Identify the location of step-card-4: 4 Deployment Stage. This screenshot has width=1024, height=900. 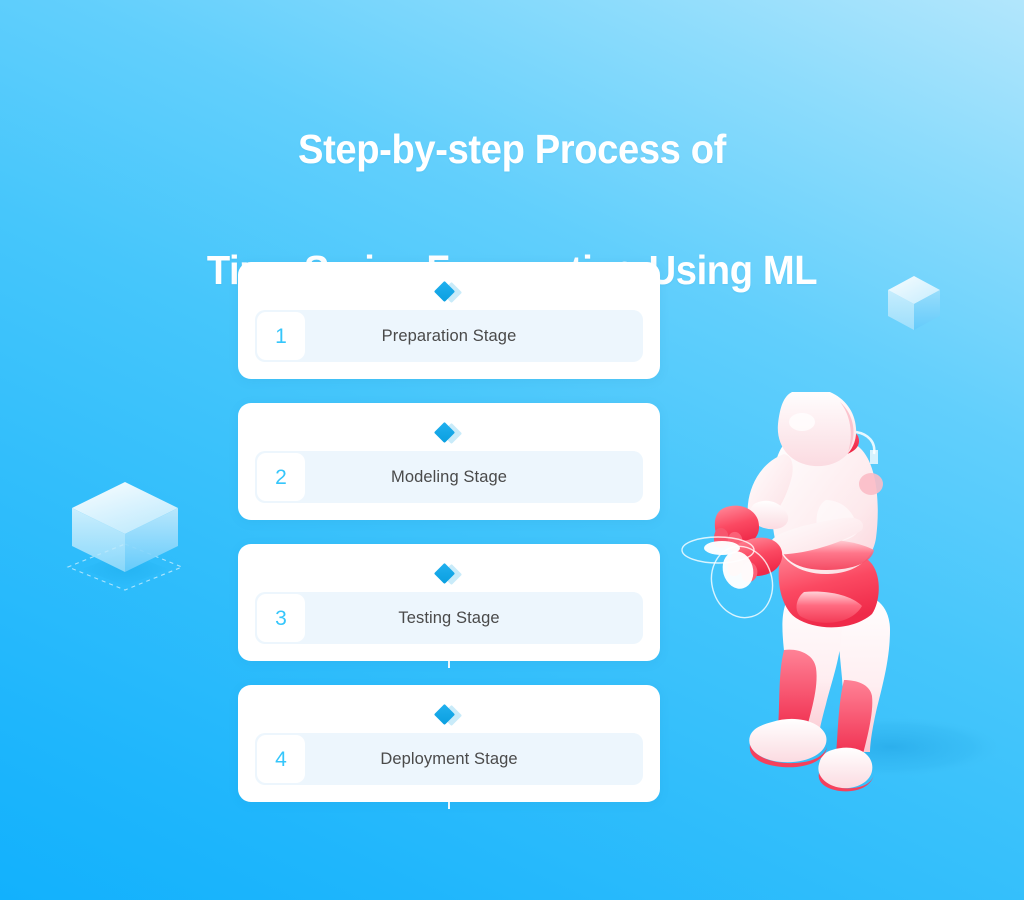
(449, 743).